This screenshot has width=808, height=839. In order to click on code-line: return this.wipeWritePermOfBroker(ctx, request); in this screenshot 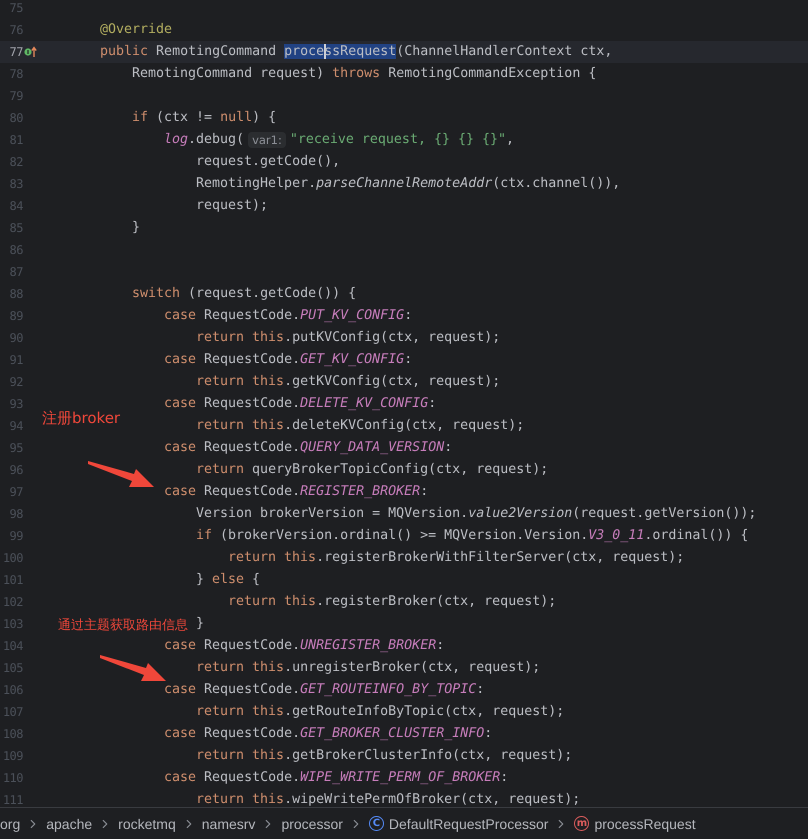, I will do `click(388, 799)`.